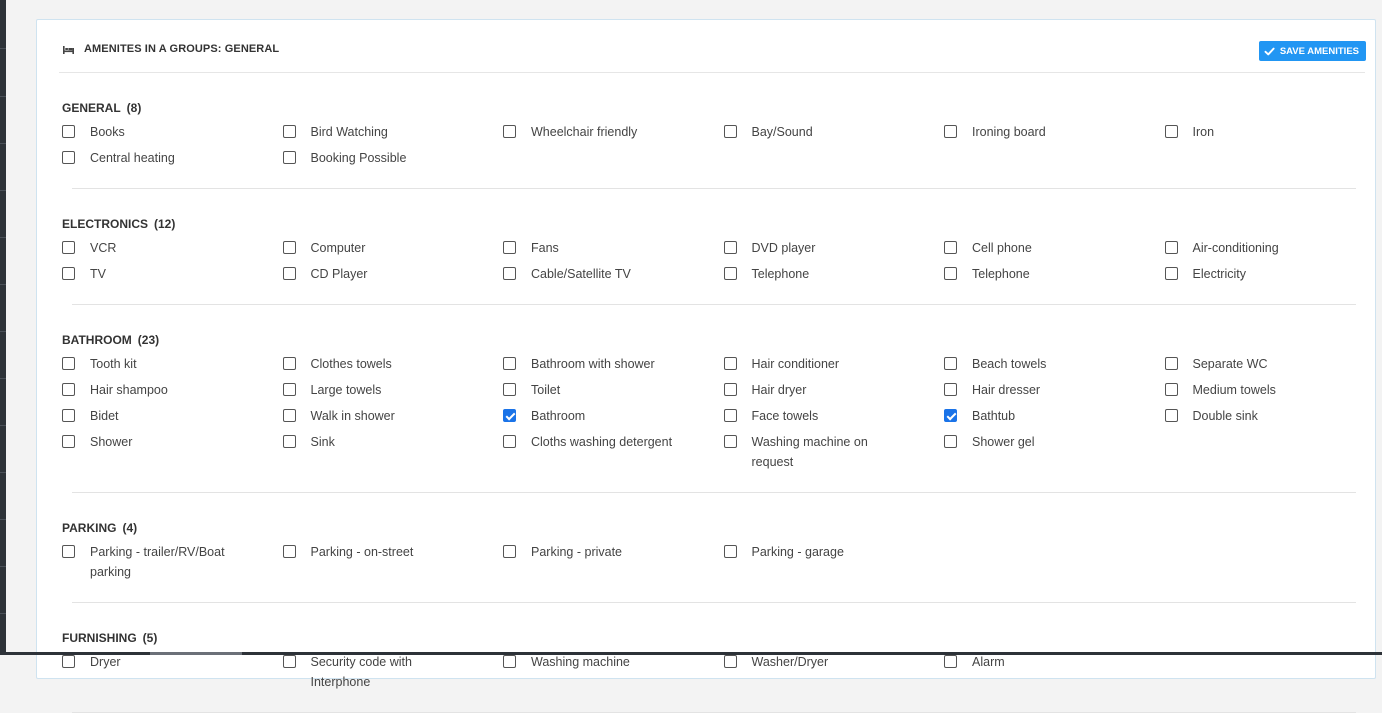 The width and height of the screenshot is (1382, 713). I want to click on amenity-item: Medium towels, so click(1273, 390).